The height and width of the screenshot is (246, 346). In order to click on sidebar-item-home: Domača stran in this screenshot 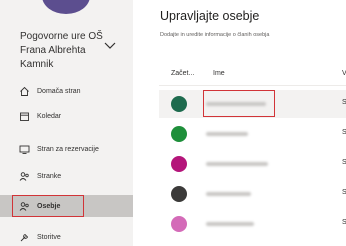, I will do `click(66, 91)`.